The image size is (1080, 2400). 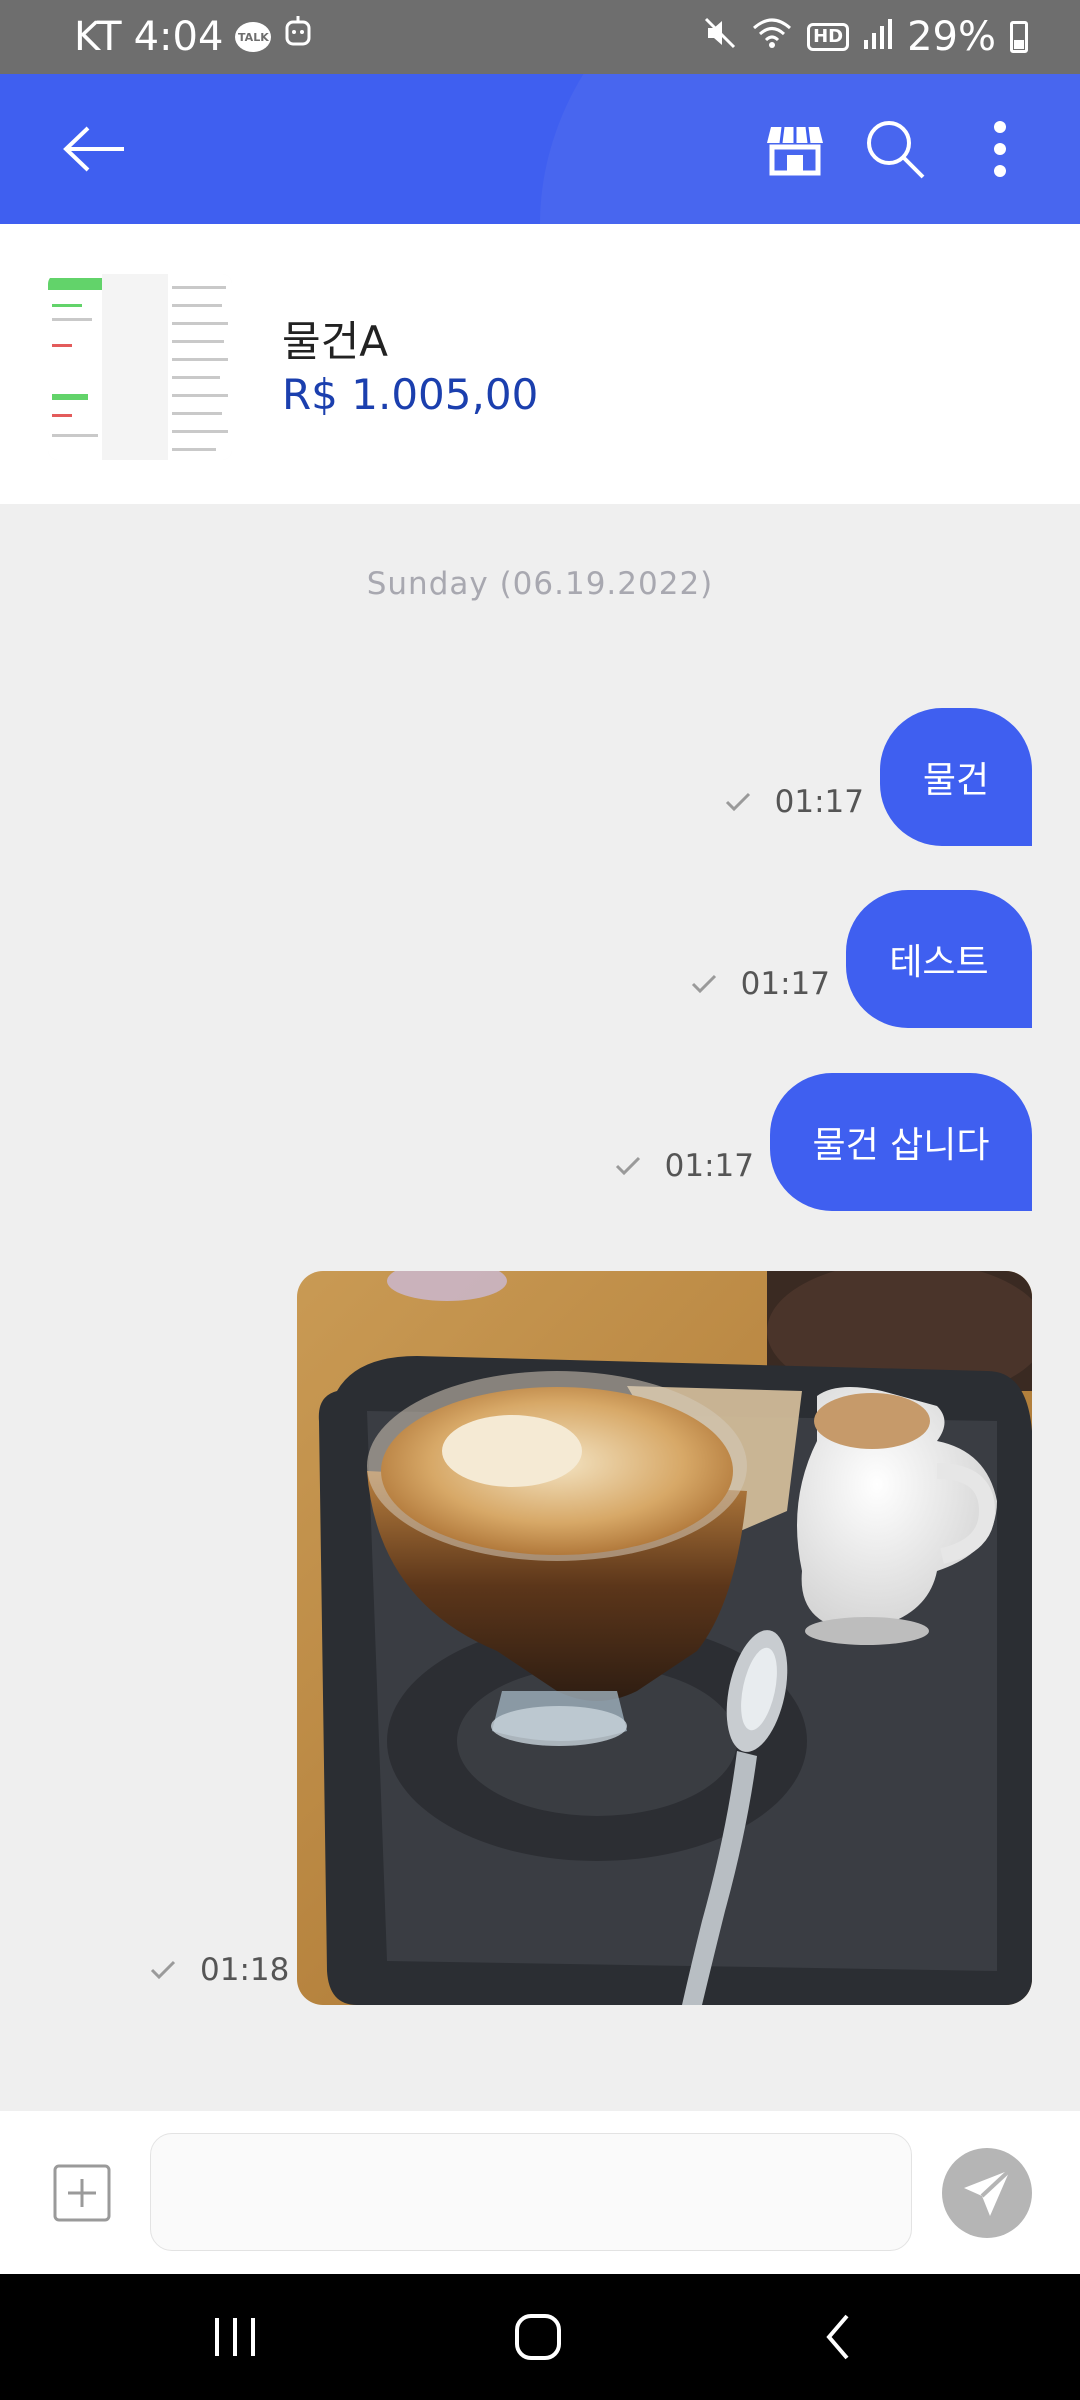 I want to click on message-input, so click(x=531, y=2192).